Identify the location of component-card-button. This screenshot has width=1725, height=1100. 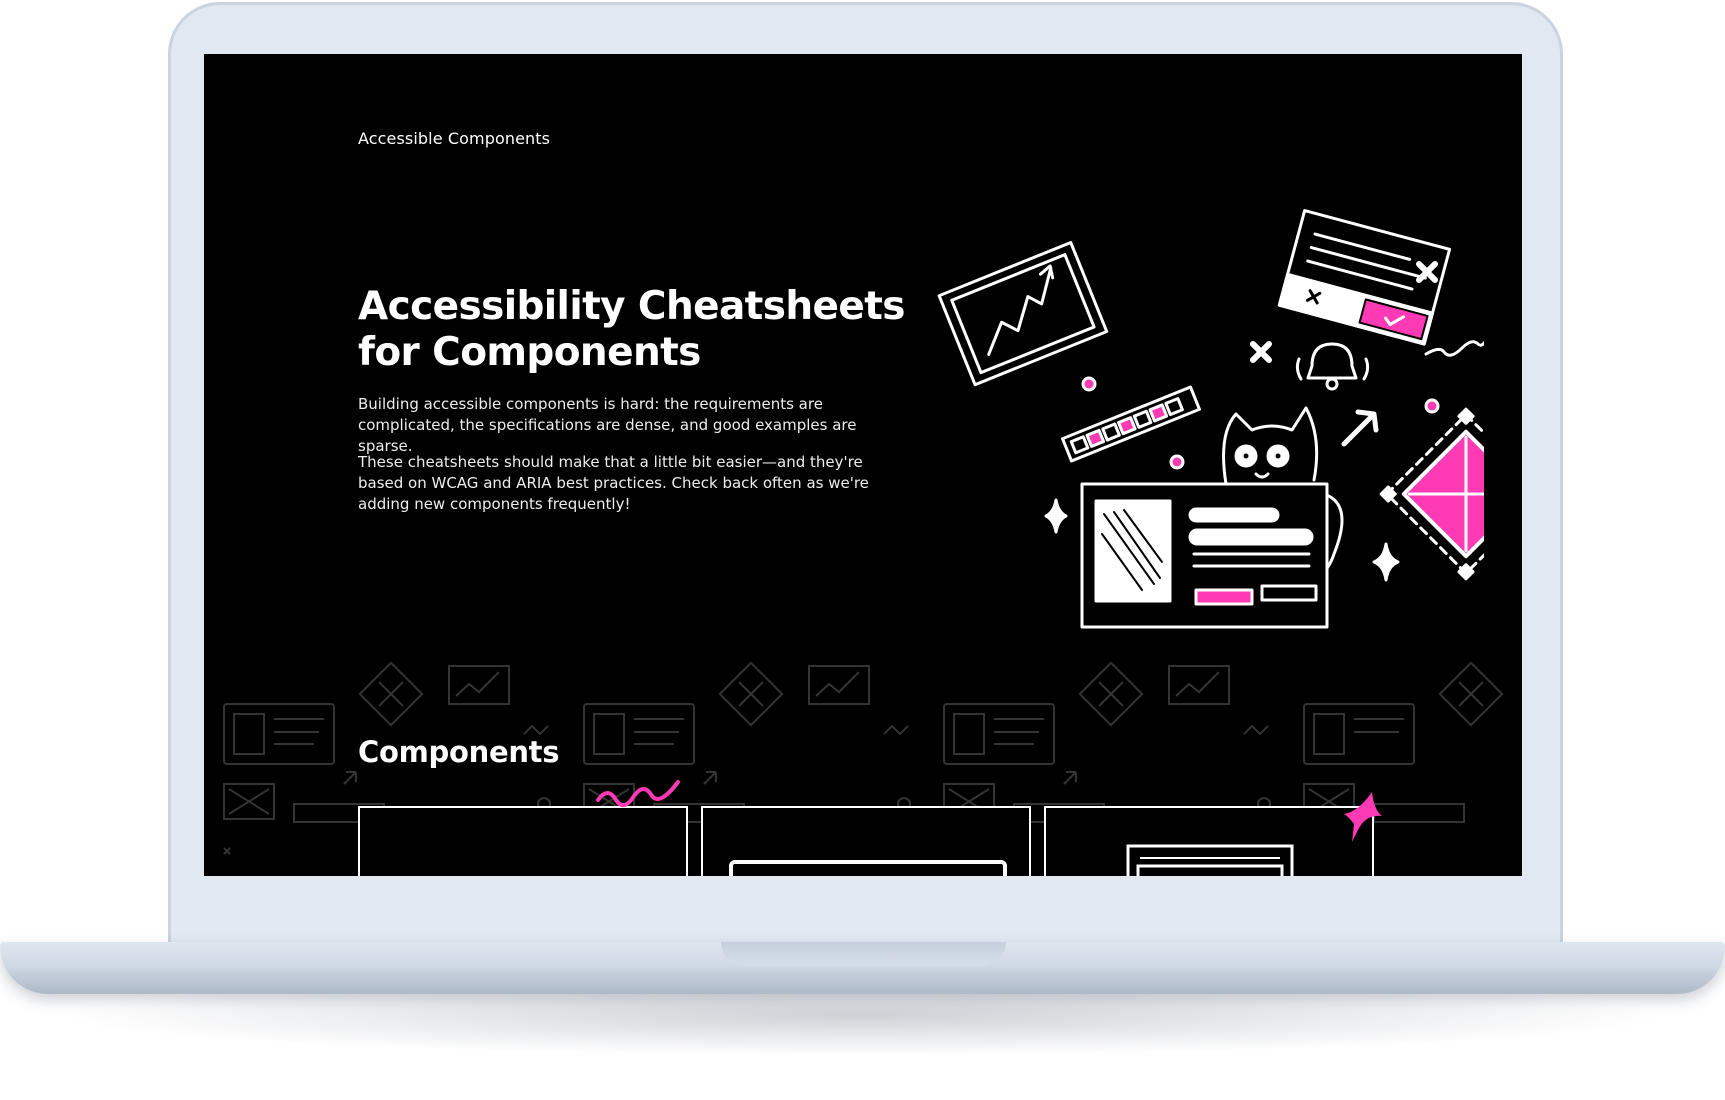
(866, 841).